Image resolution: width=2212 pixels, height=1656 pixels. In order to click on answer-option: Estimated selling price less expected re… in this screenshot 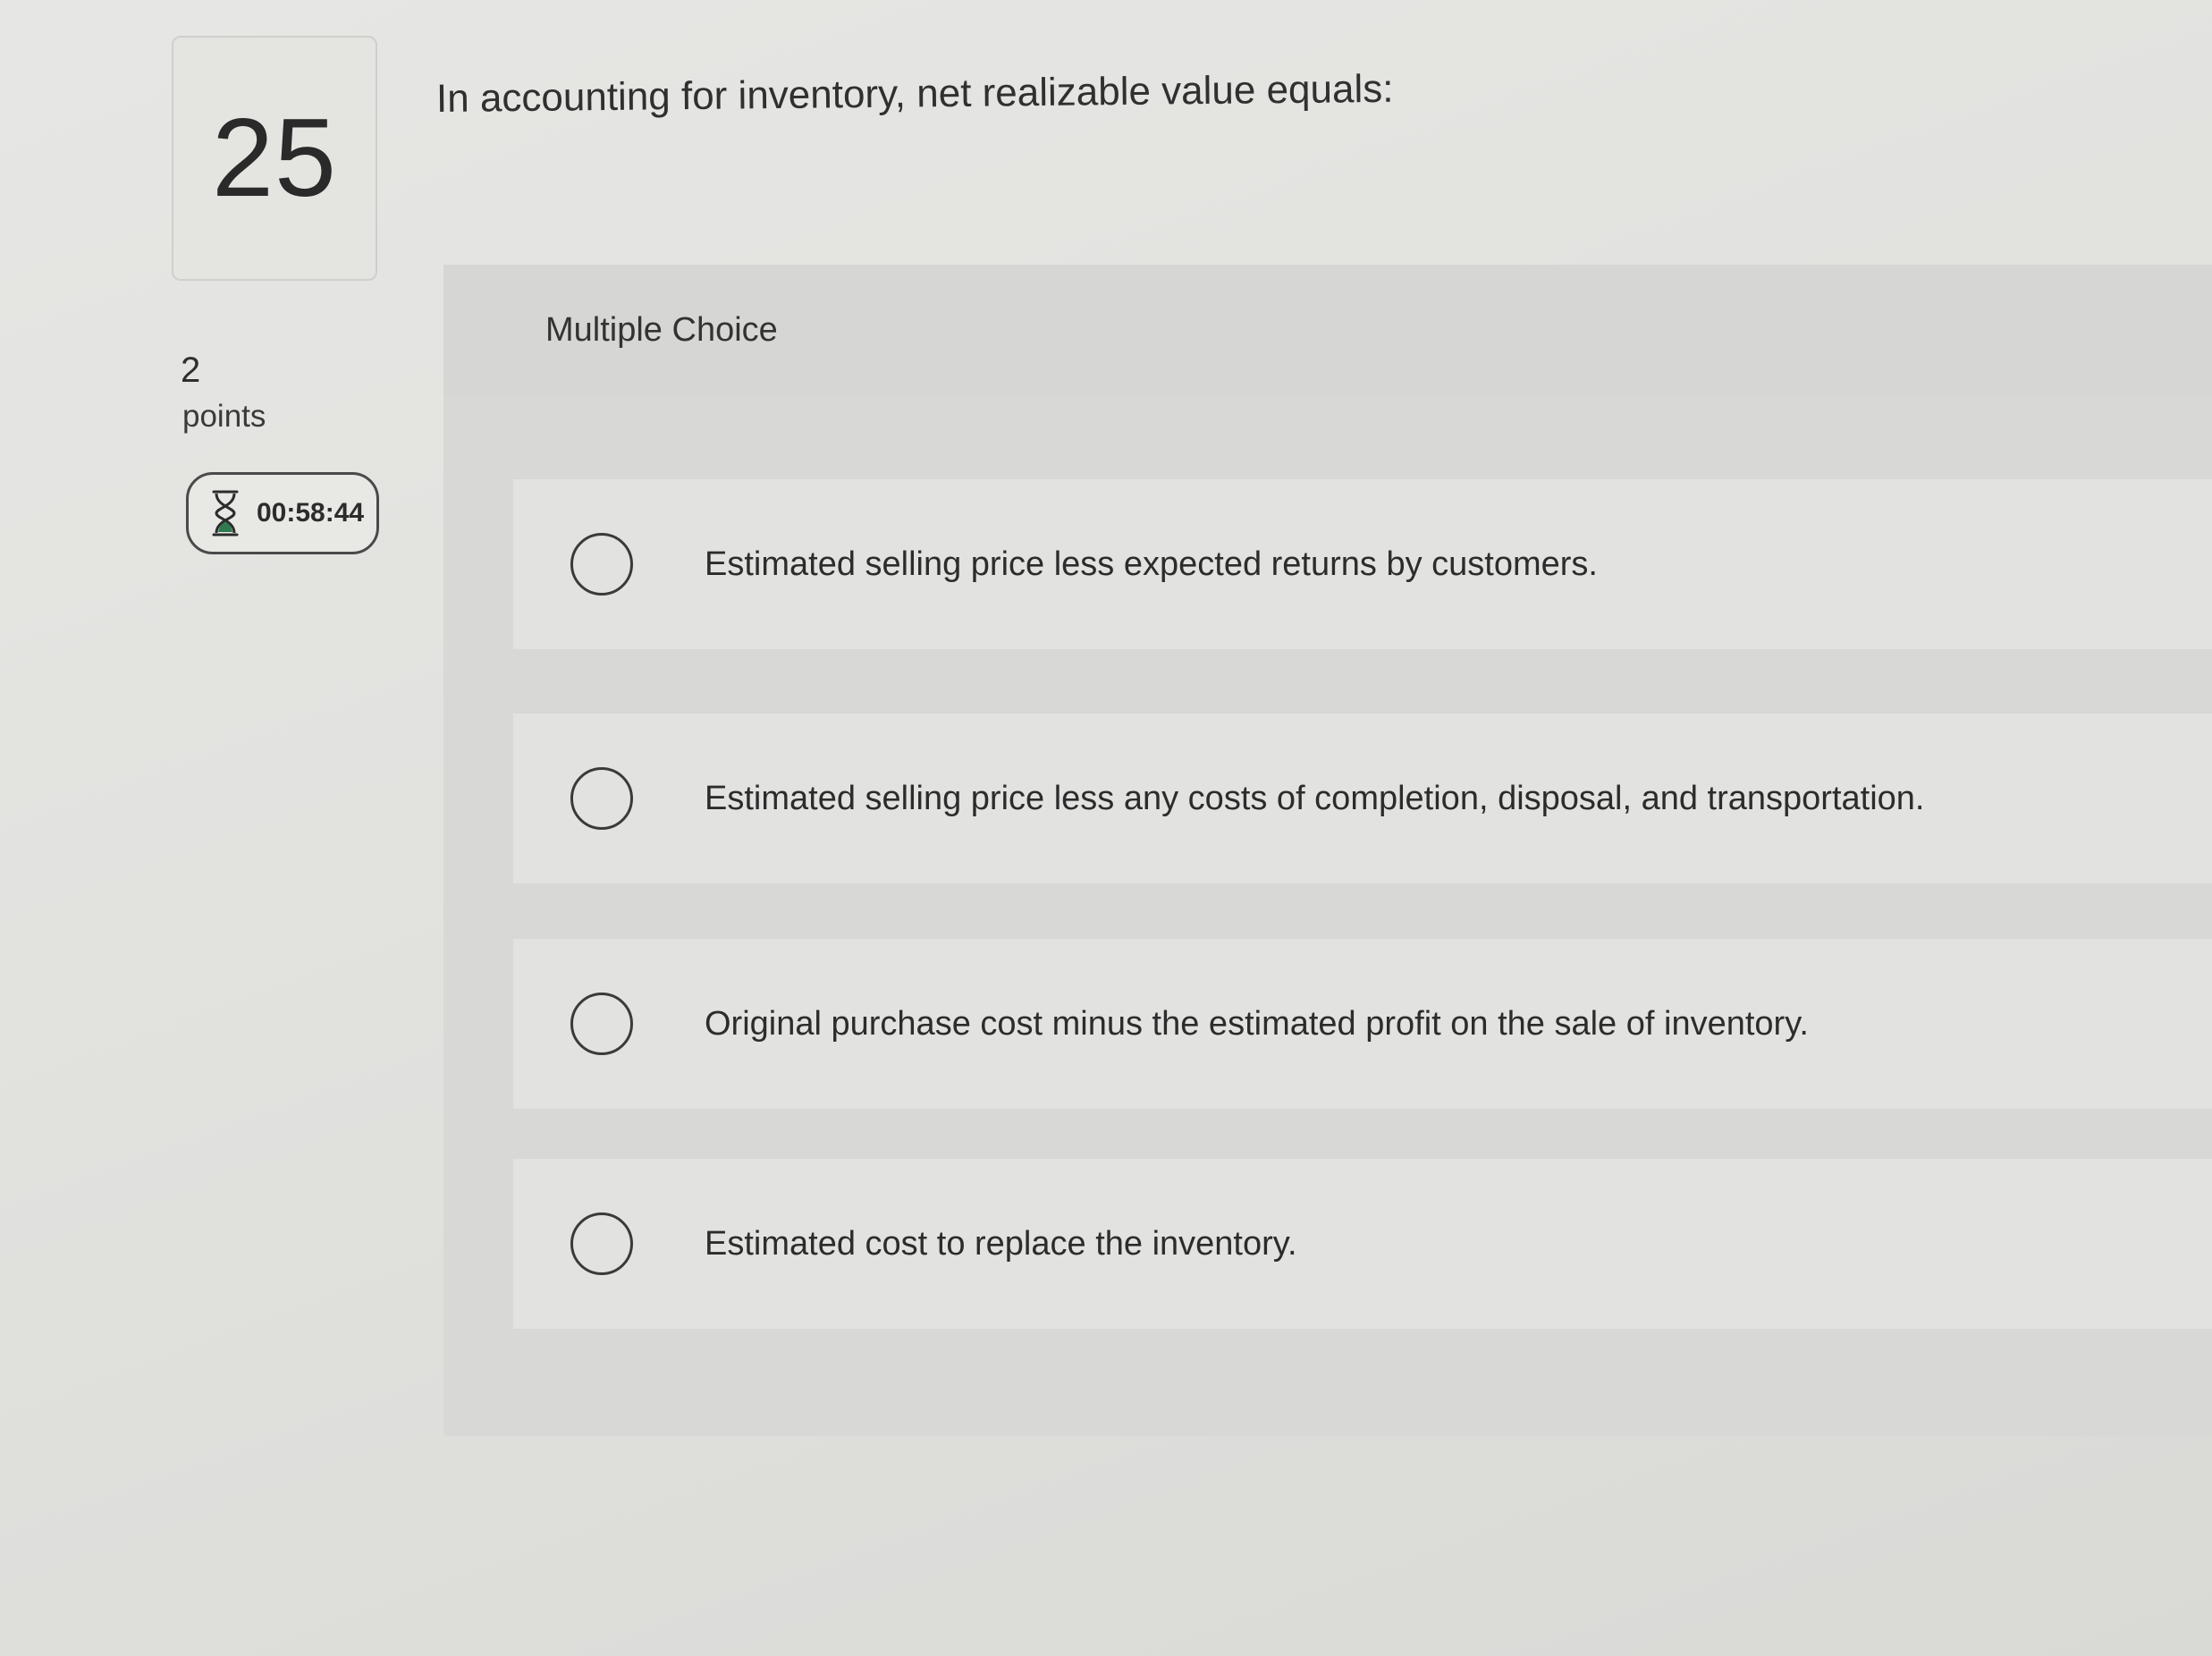, I will do `click(1362, 564)`.